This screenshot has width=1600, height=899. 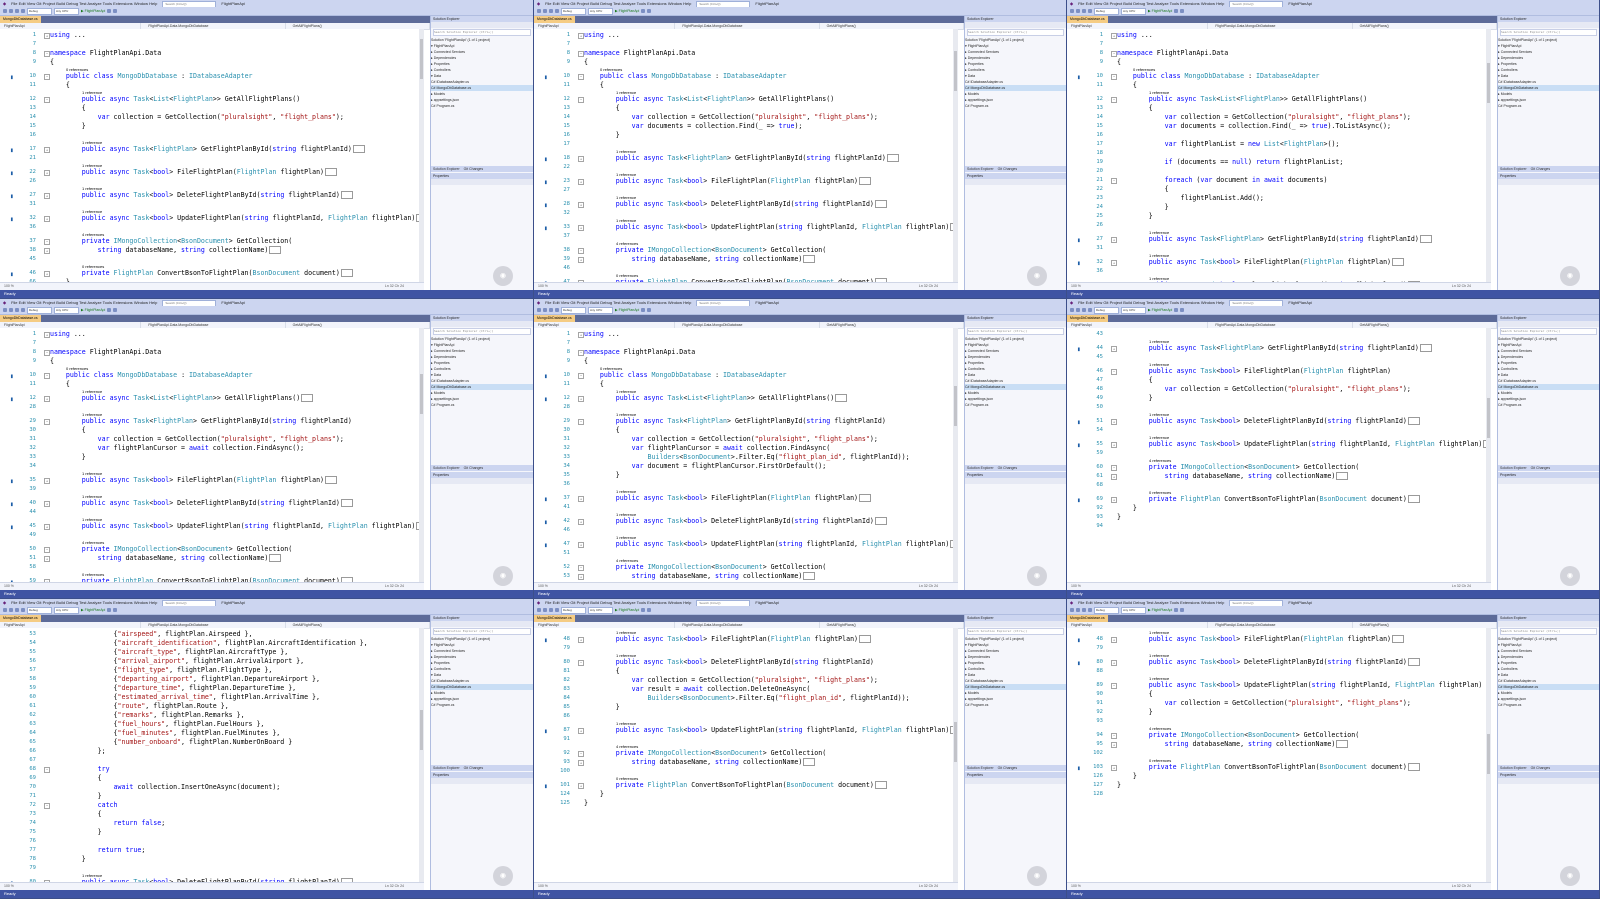 What do you see at coordinates (675, 3) in the screenshot?
I see `menu-window: Window` at bounding box center [675, 3].